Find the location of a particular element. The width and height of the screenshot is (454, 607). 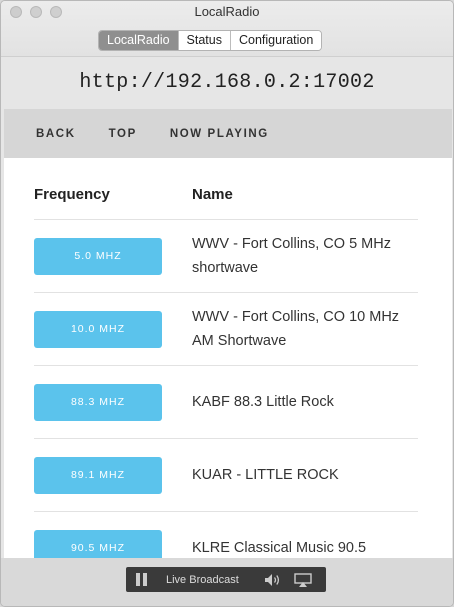

station-name: KLRE Classical Music 90.5 is located at coordinates (279, 548).